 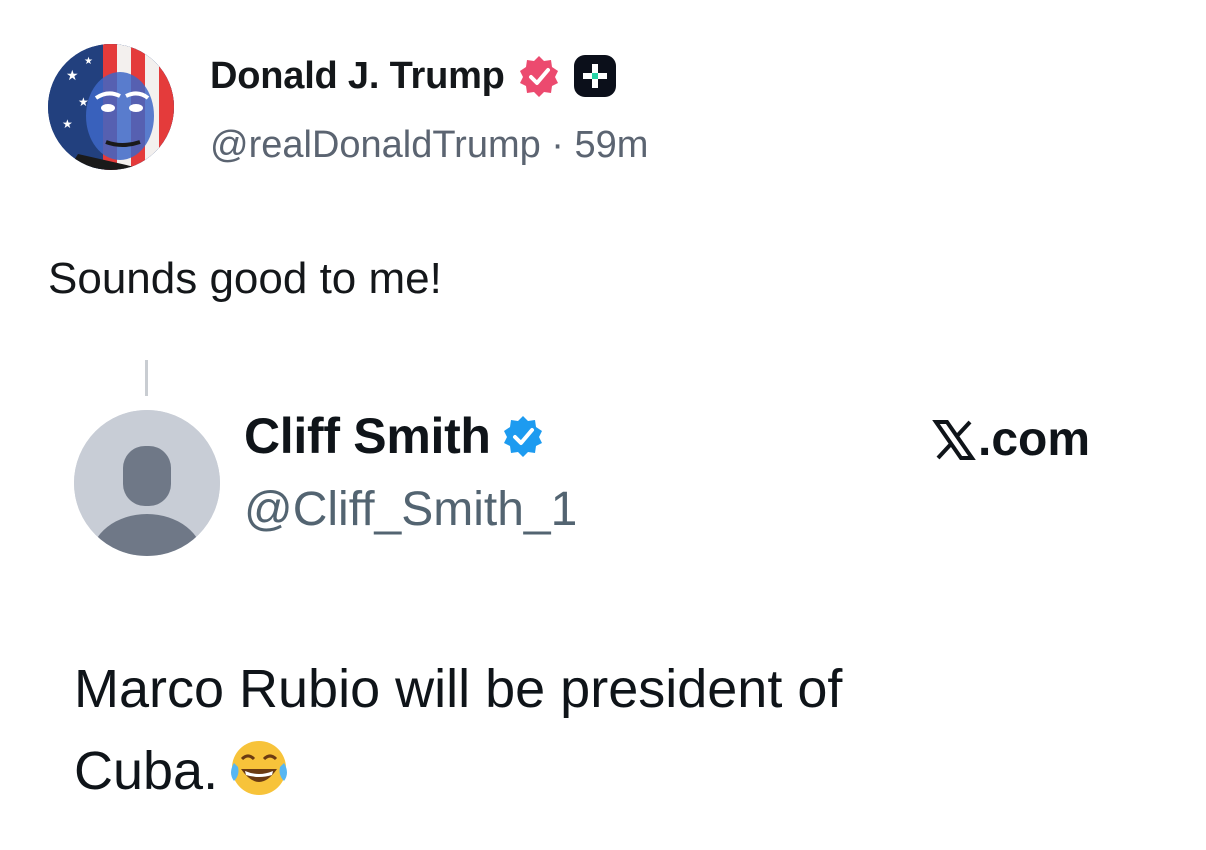 I want to click on truth-plus-badge-icon, so click(x=594, y=76).